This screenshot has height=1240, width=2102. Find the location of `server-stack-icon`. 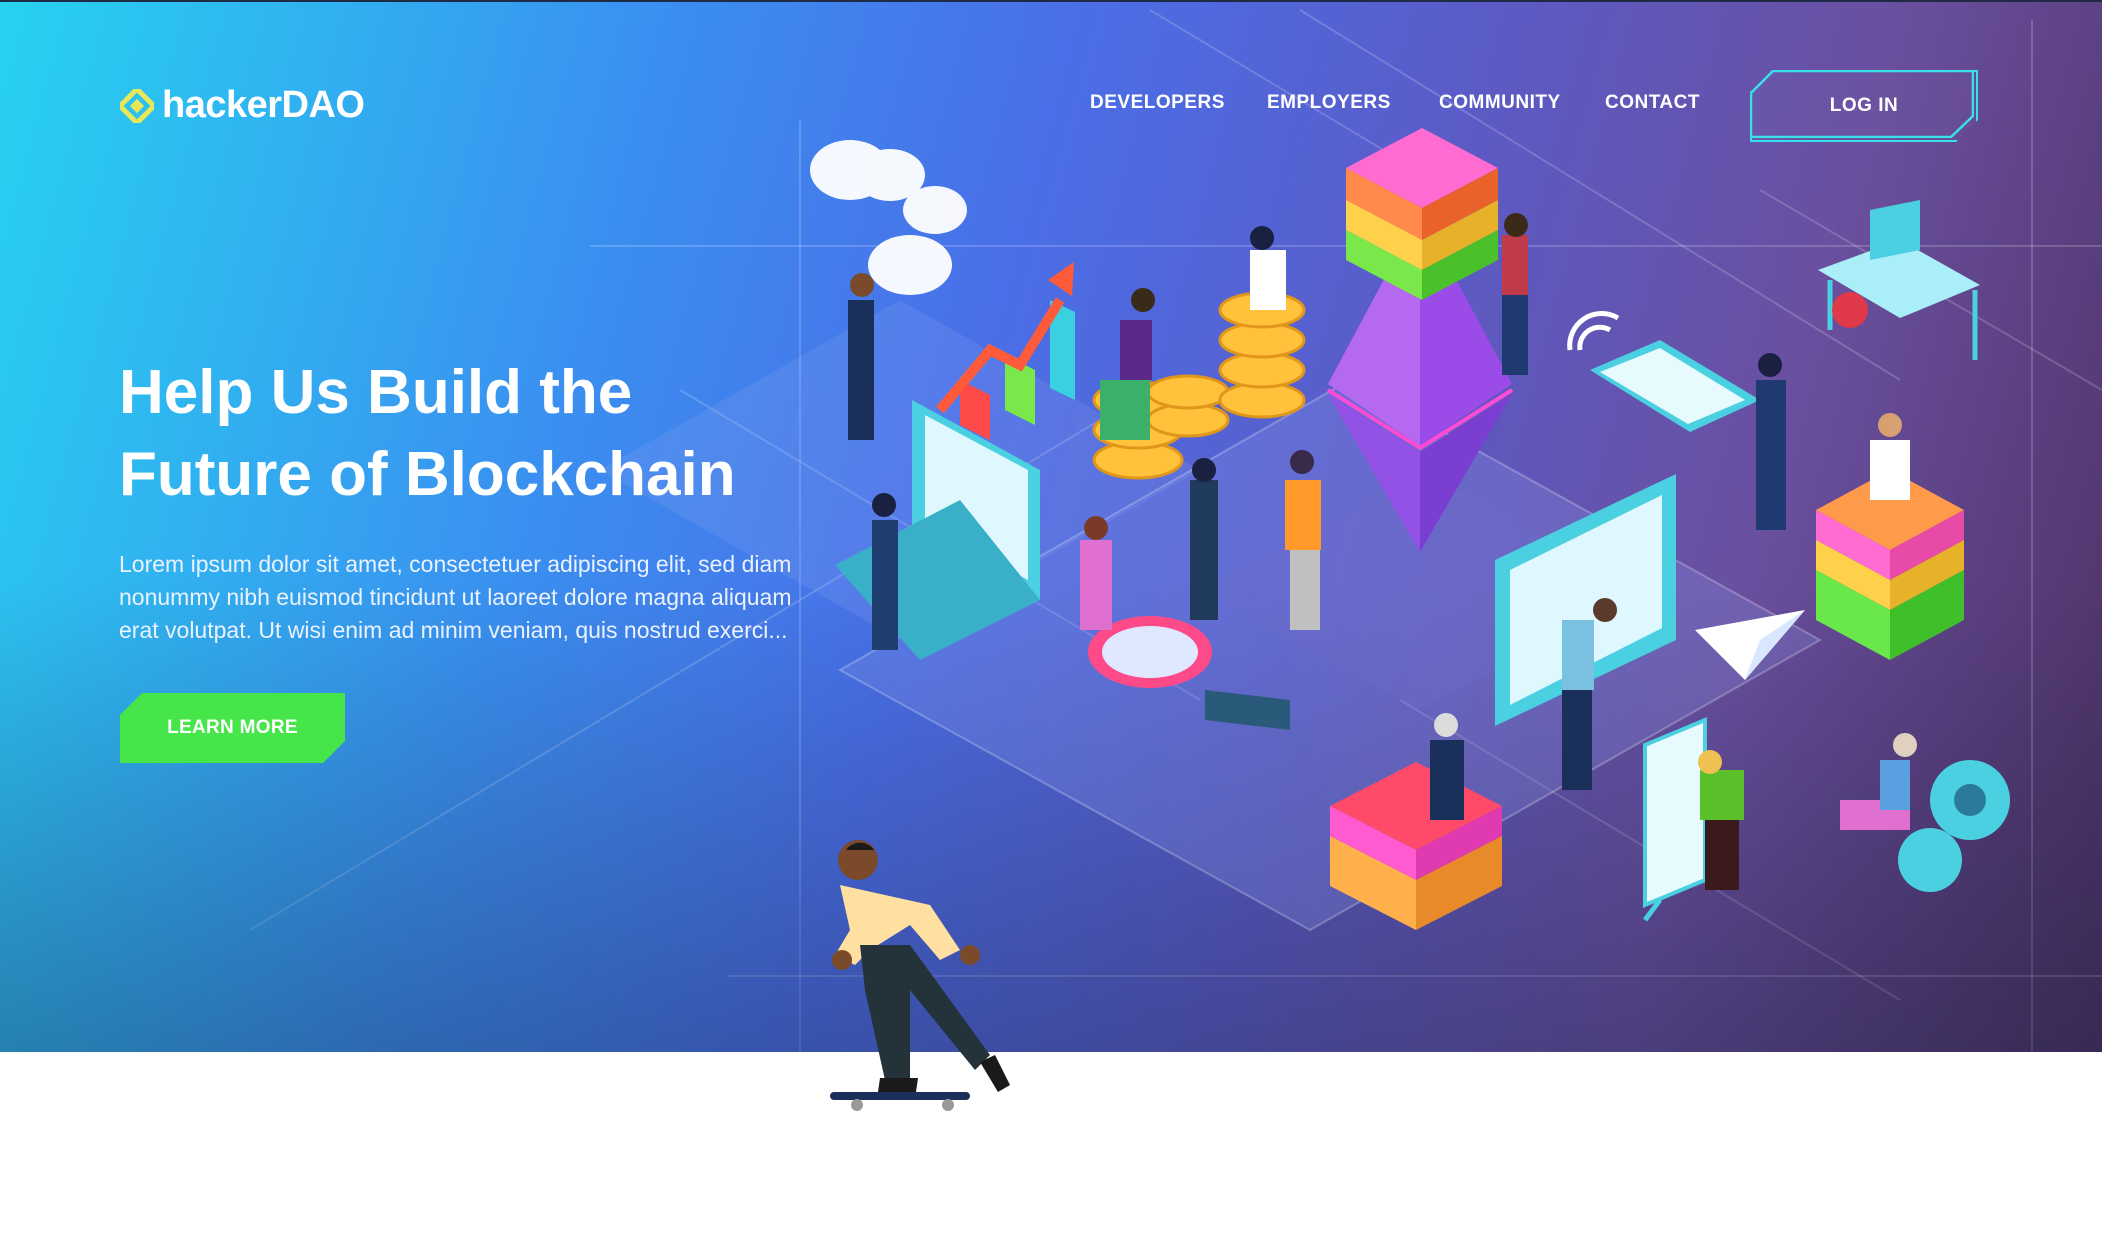

server-stack-icon is located at coordinates (1422, 214).